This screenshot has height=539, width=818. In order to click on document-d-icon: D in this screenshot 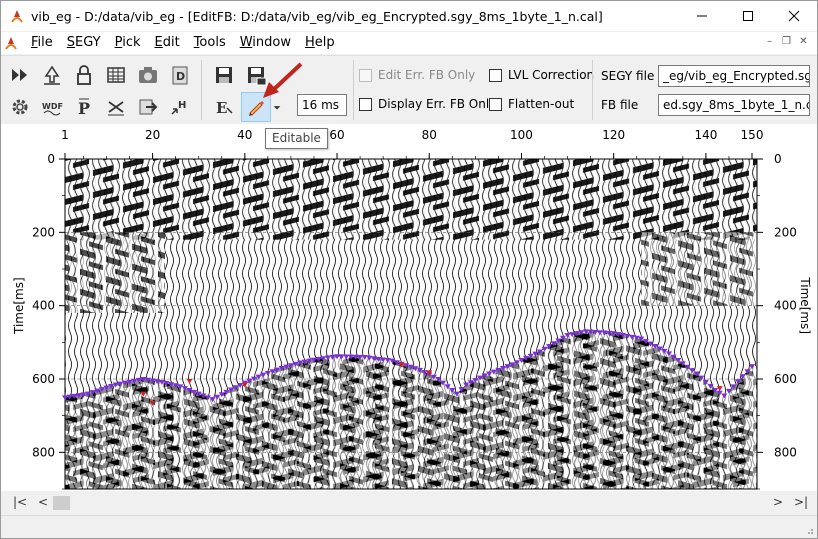, I will do `click(180, 75)`.